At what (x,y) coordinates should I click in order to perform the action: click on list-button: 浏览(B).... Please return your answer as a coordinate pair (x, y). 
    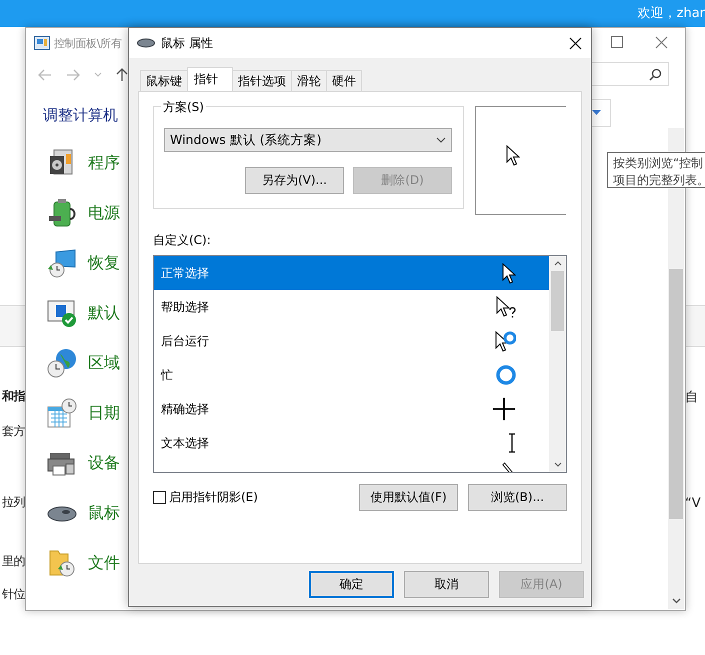
    Looking at the image, I should click on (517, 497).